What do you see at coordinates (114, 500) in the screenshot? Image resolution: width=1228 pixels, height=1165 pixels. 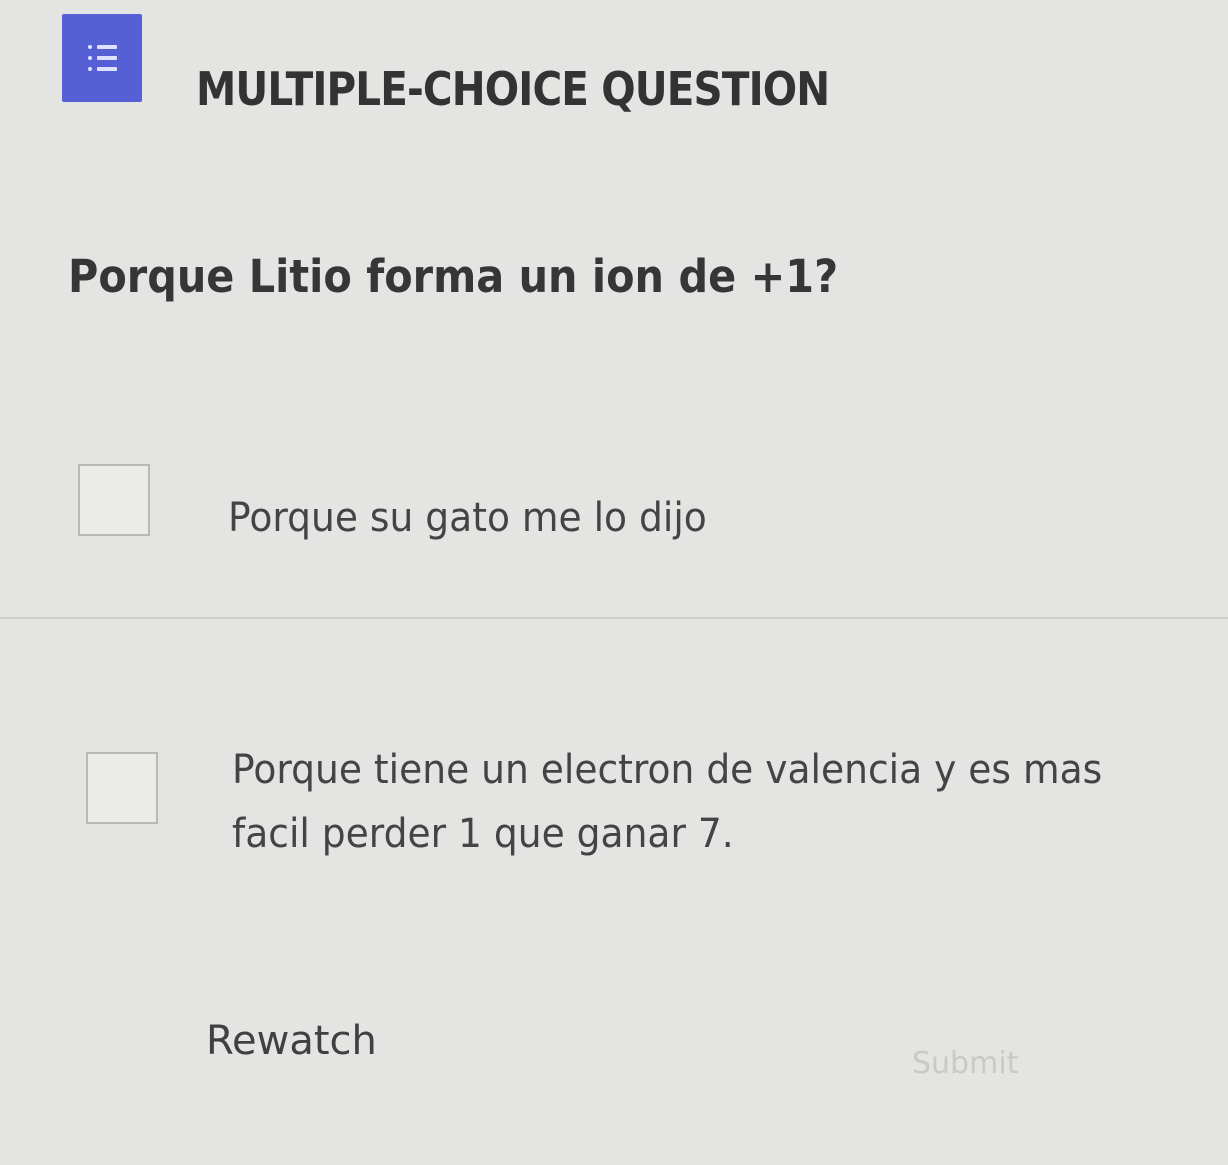 I see `option-1-checkbox` at bounding box center [114, 500].